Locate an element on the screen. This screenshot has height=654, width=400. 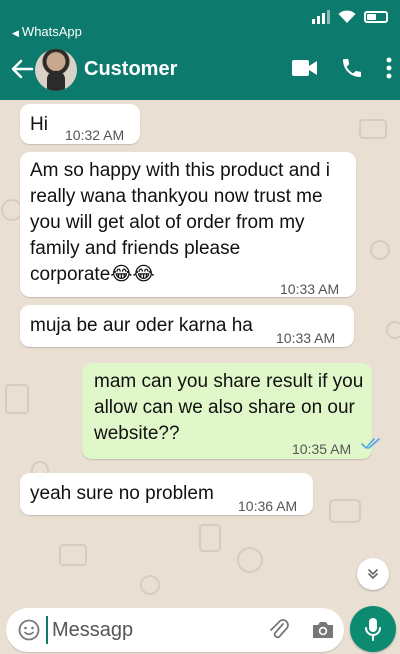
chat-header: Customer is located at coordinates (200, 70).